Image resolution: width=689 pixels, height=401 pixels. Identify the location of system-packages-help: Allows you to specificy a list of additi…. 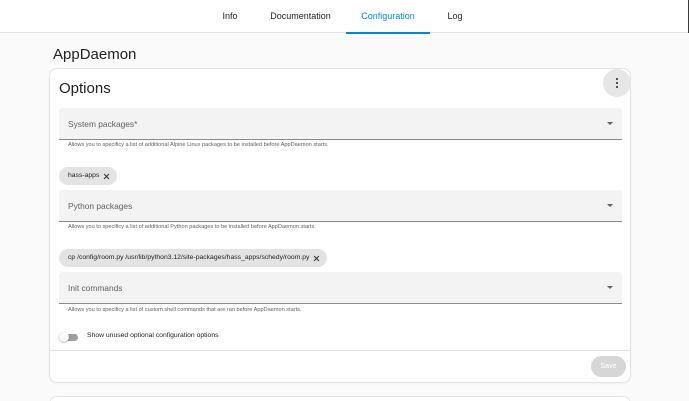
(198, 145).